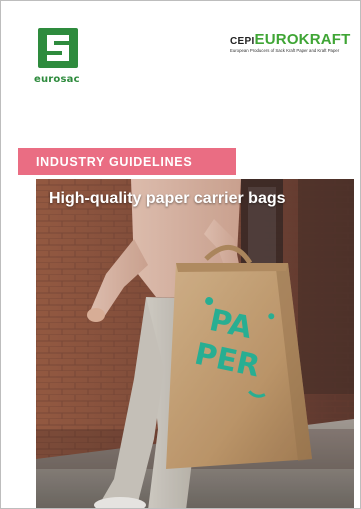  What do you see at coordinates (302, 39) in the screenshot?
I see `eurokraft-text: EUROKRAFT` at bounding box center [302, 39].